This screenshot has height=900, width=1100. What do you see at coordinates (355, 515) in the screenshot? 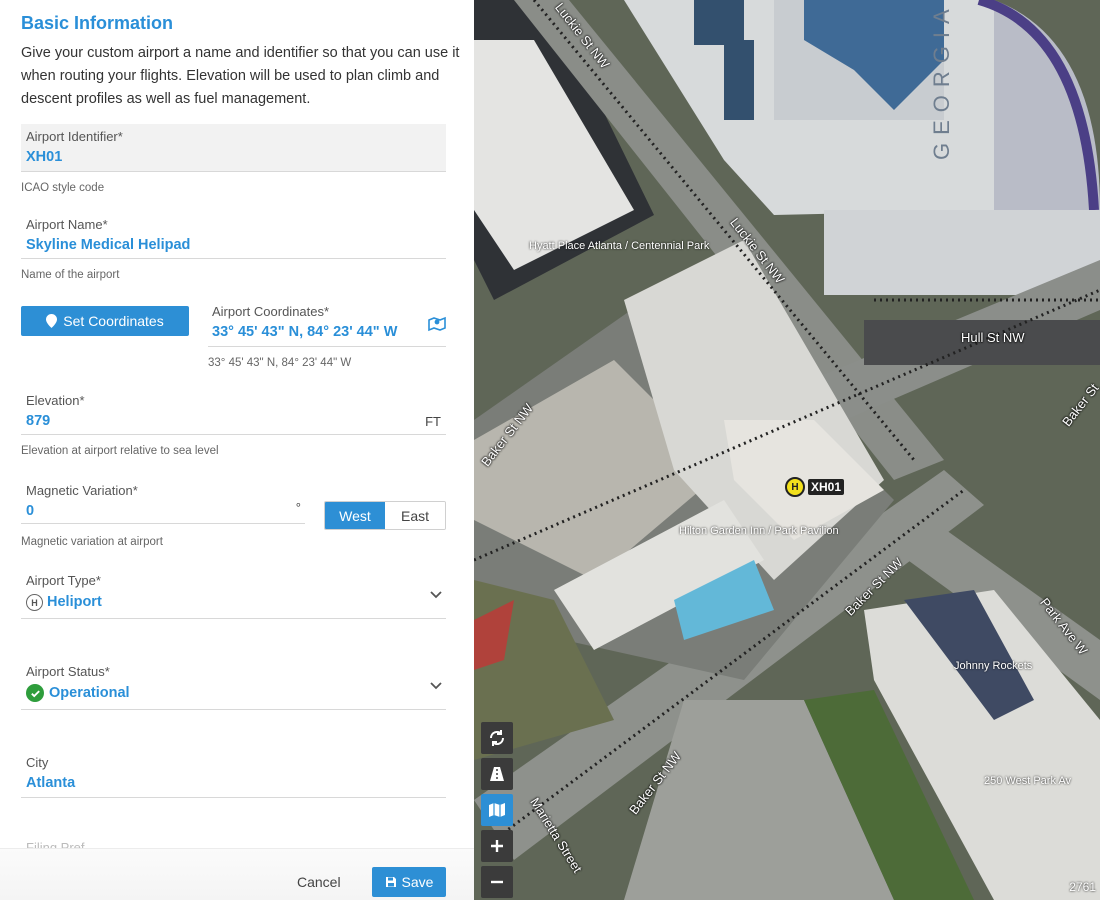
I see `west-option: West` at bounding box center [355, 515].